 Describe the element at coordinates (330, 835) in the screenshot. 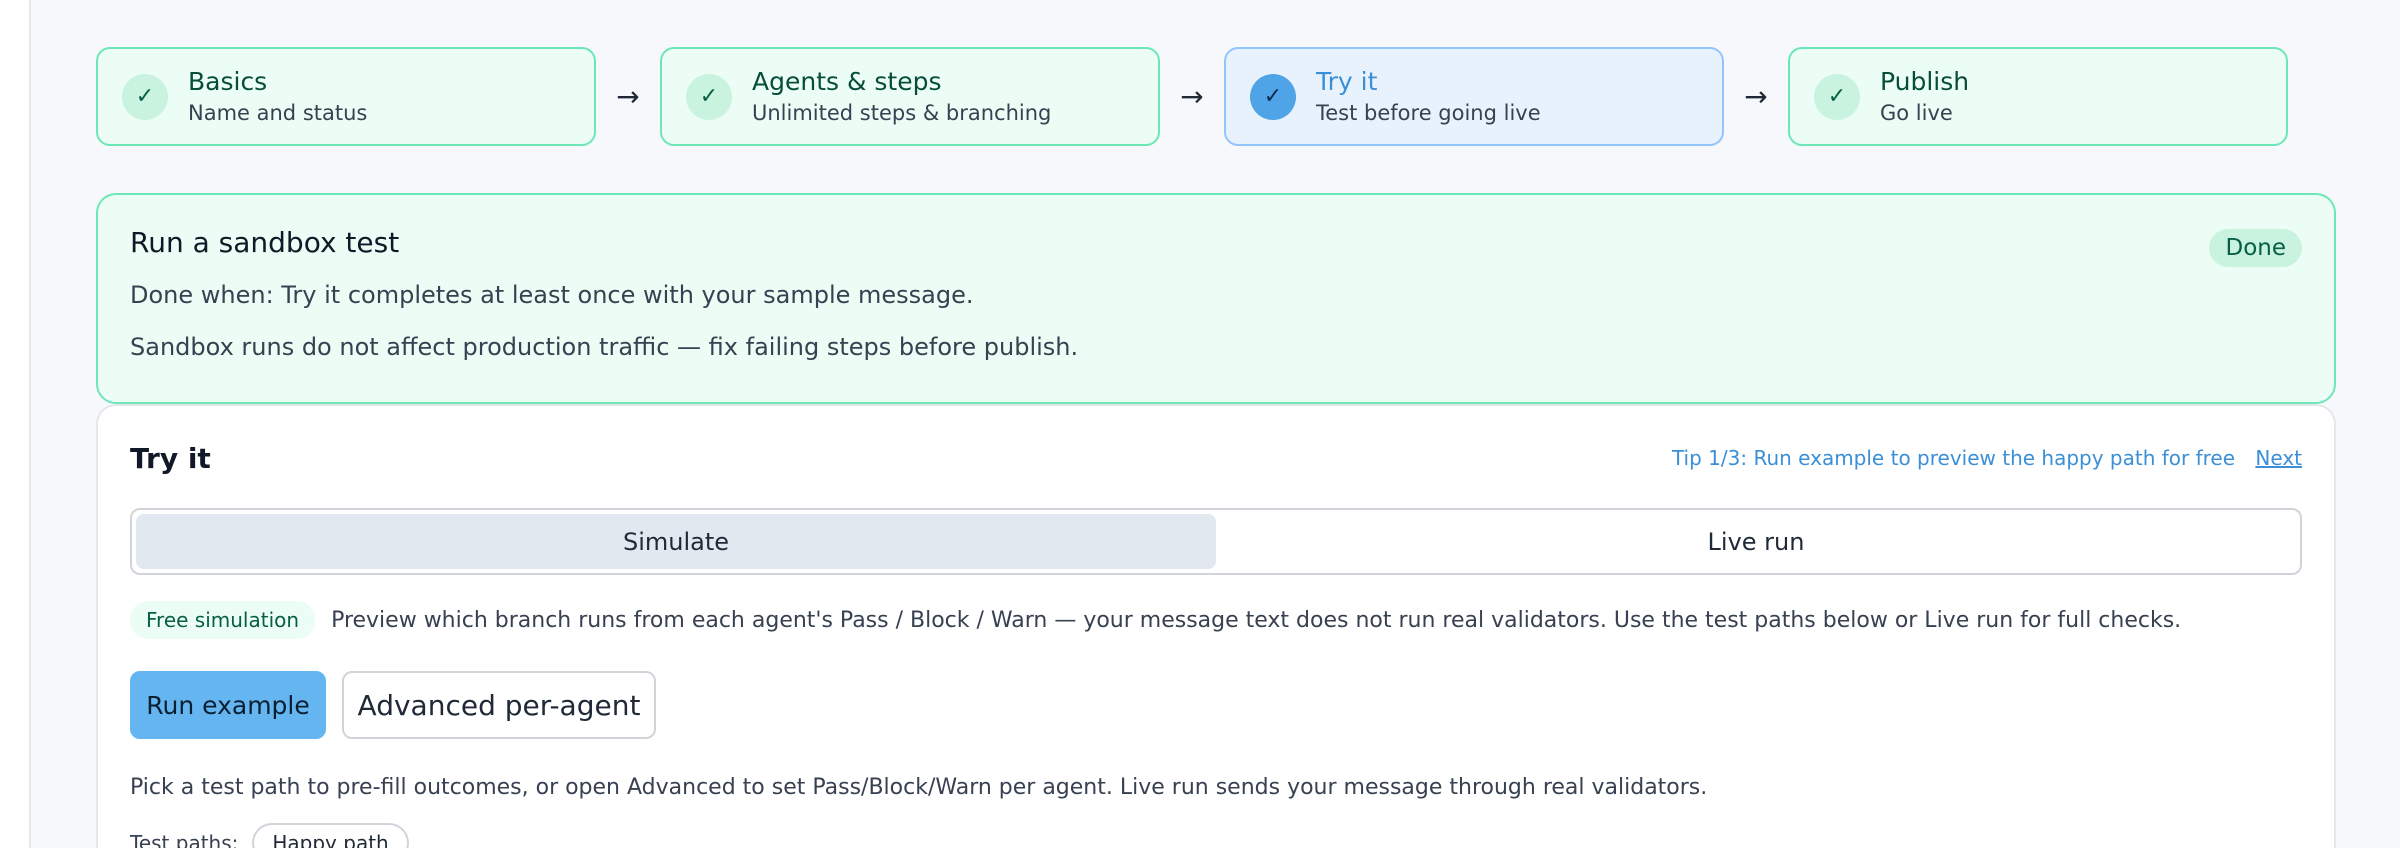

I see `test-path-chip-happy-path: Happy path` at that location.